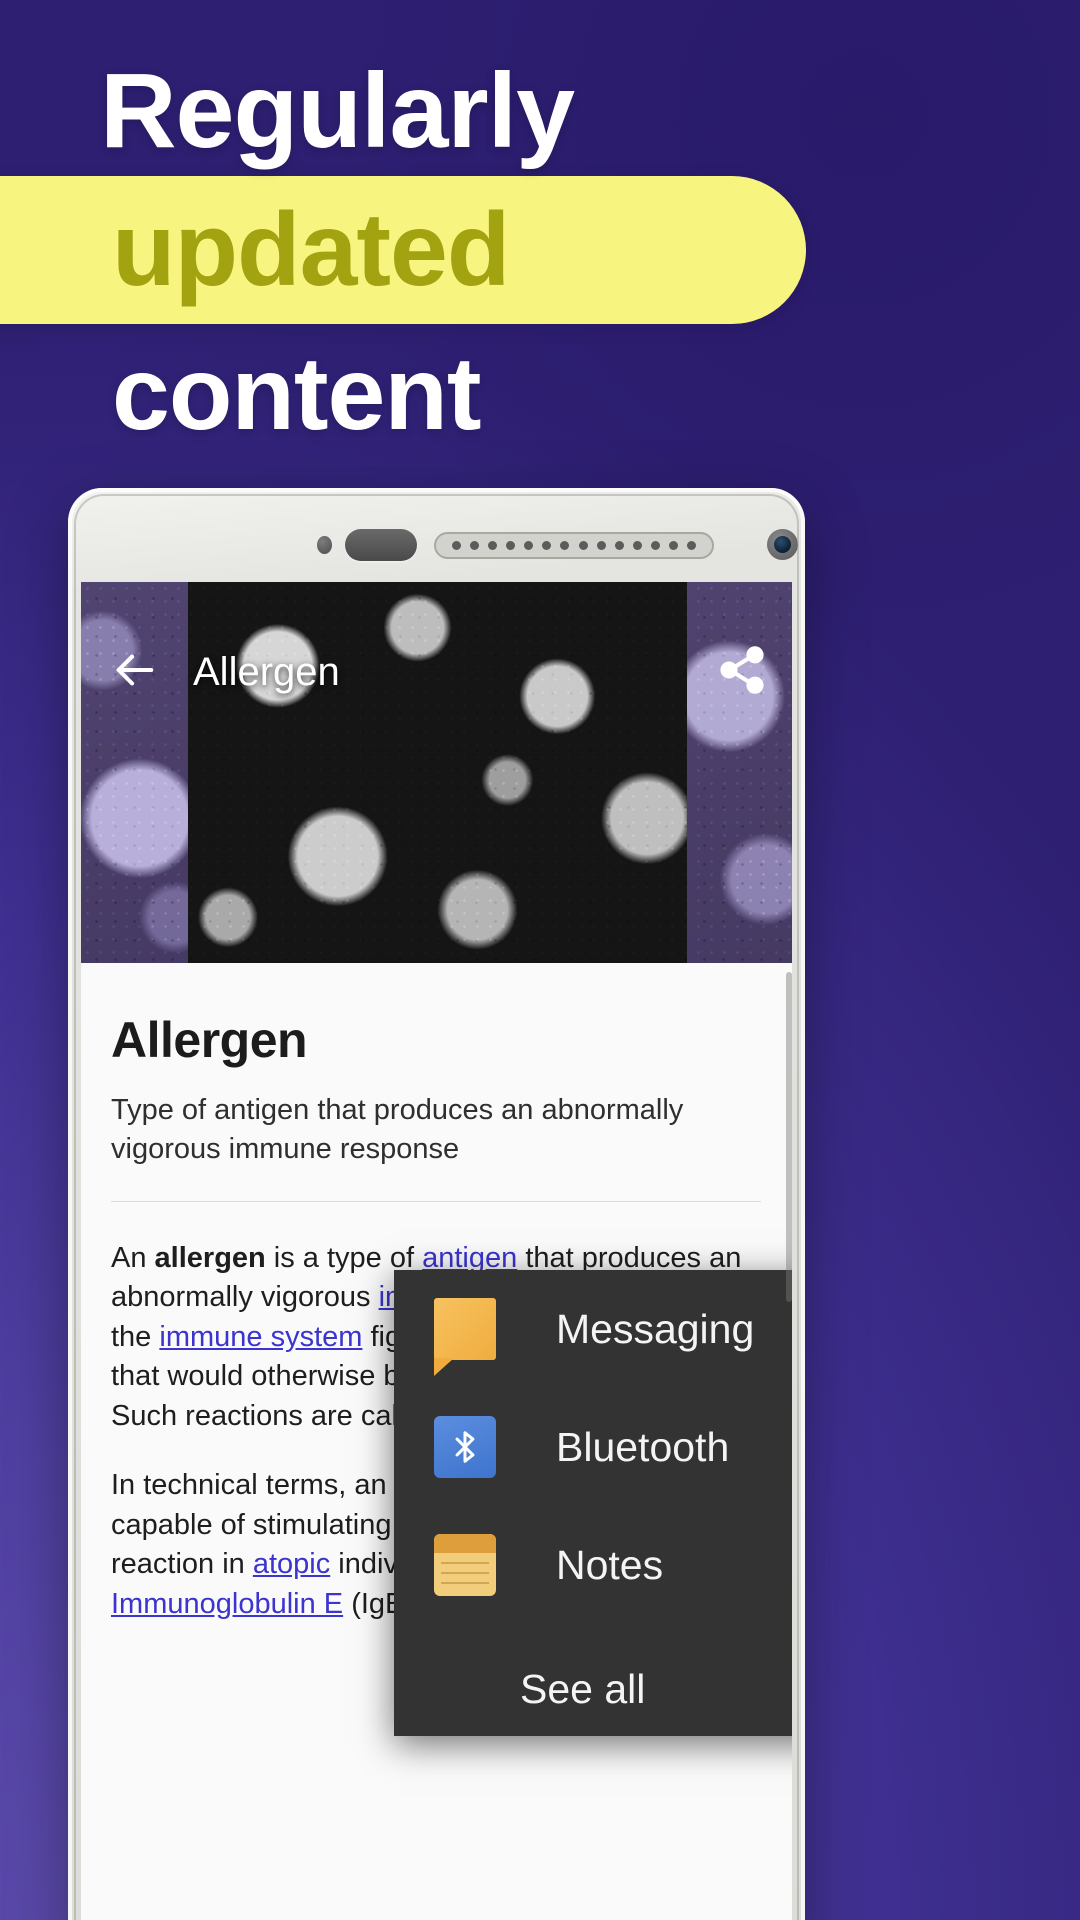 The width and height of the screenshot is (1080, 1920). I want to click on article-title: Allergen, so click(209, 1040).